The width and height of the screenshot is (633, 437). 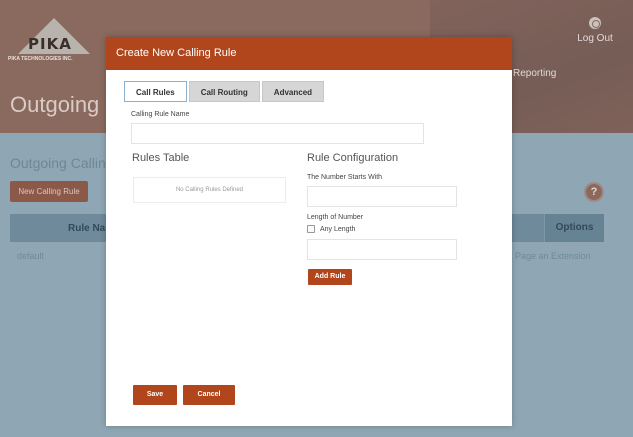 I want to click on starts-with-label: The Number Starts With, so click(x=345, y=177).